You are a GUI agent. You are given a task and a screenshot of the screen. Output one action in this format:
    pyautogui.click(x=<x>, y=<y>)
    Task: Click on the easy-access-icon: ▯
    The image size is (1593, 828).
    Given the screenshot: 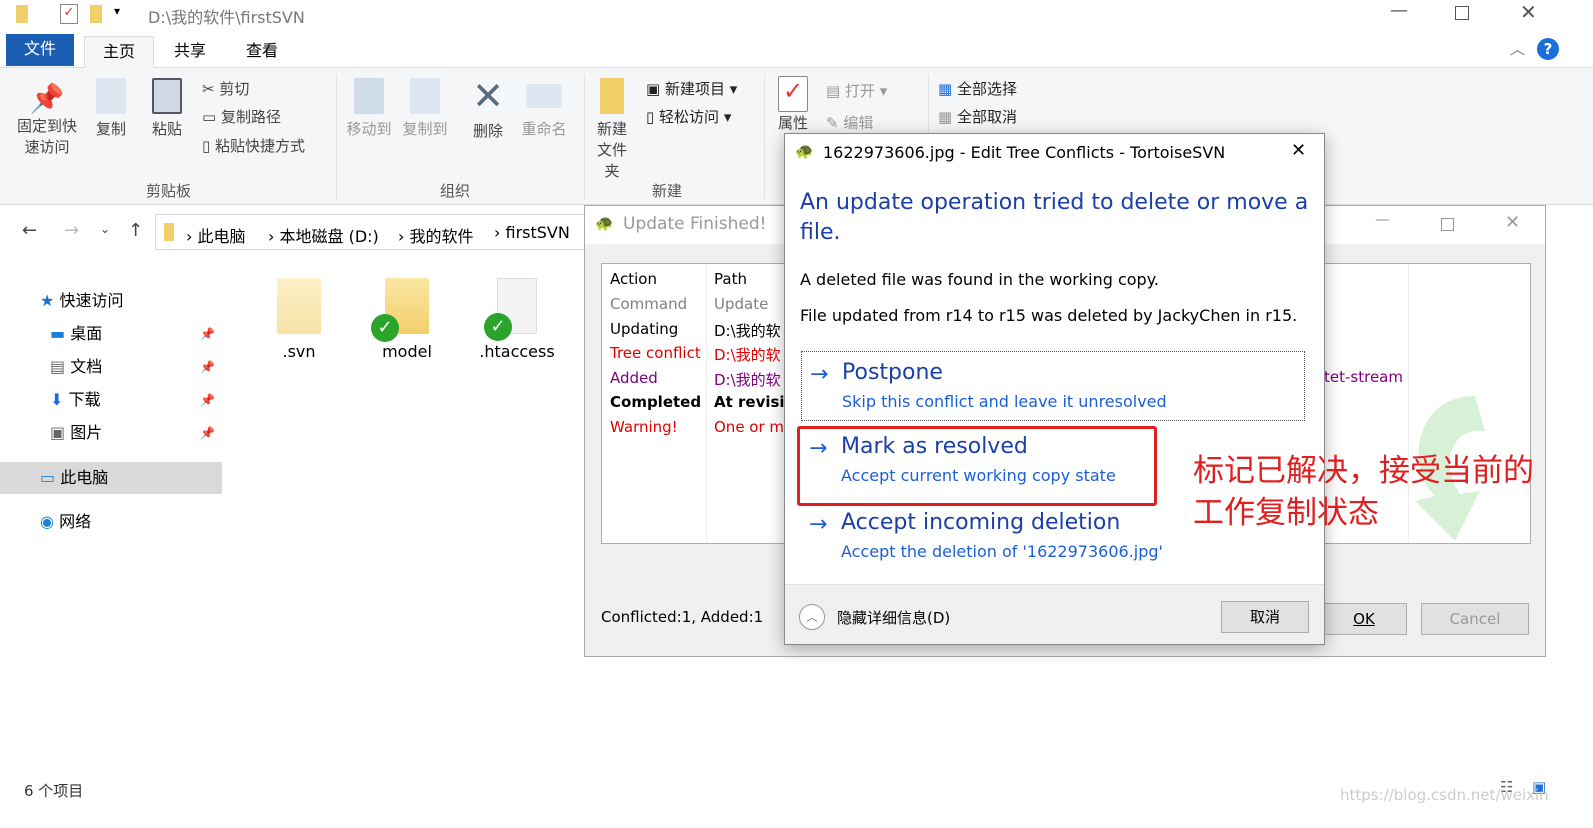 What is the action you would take?
    pyautogui.click(x=653, y=117)
    